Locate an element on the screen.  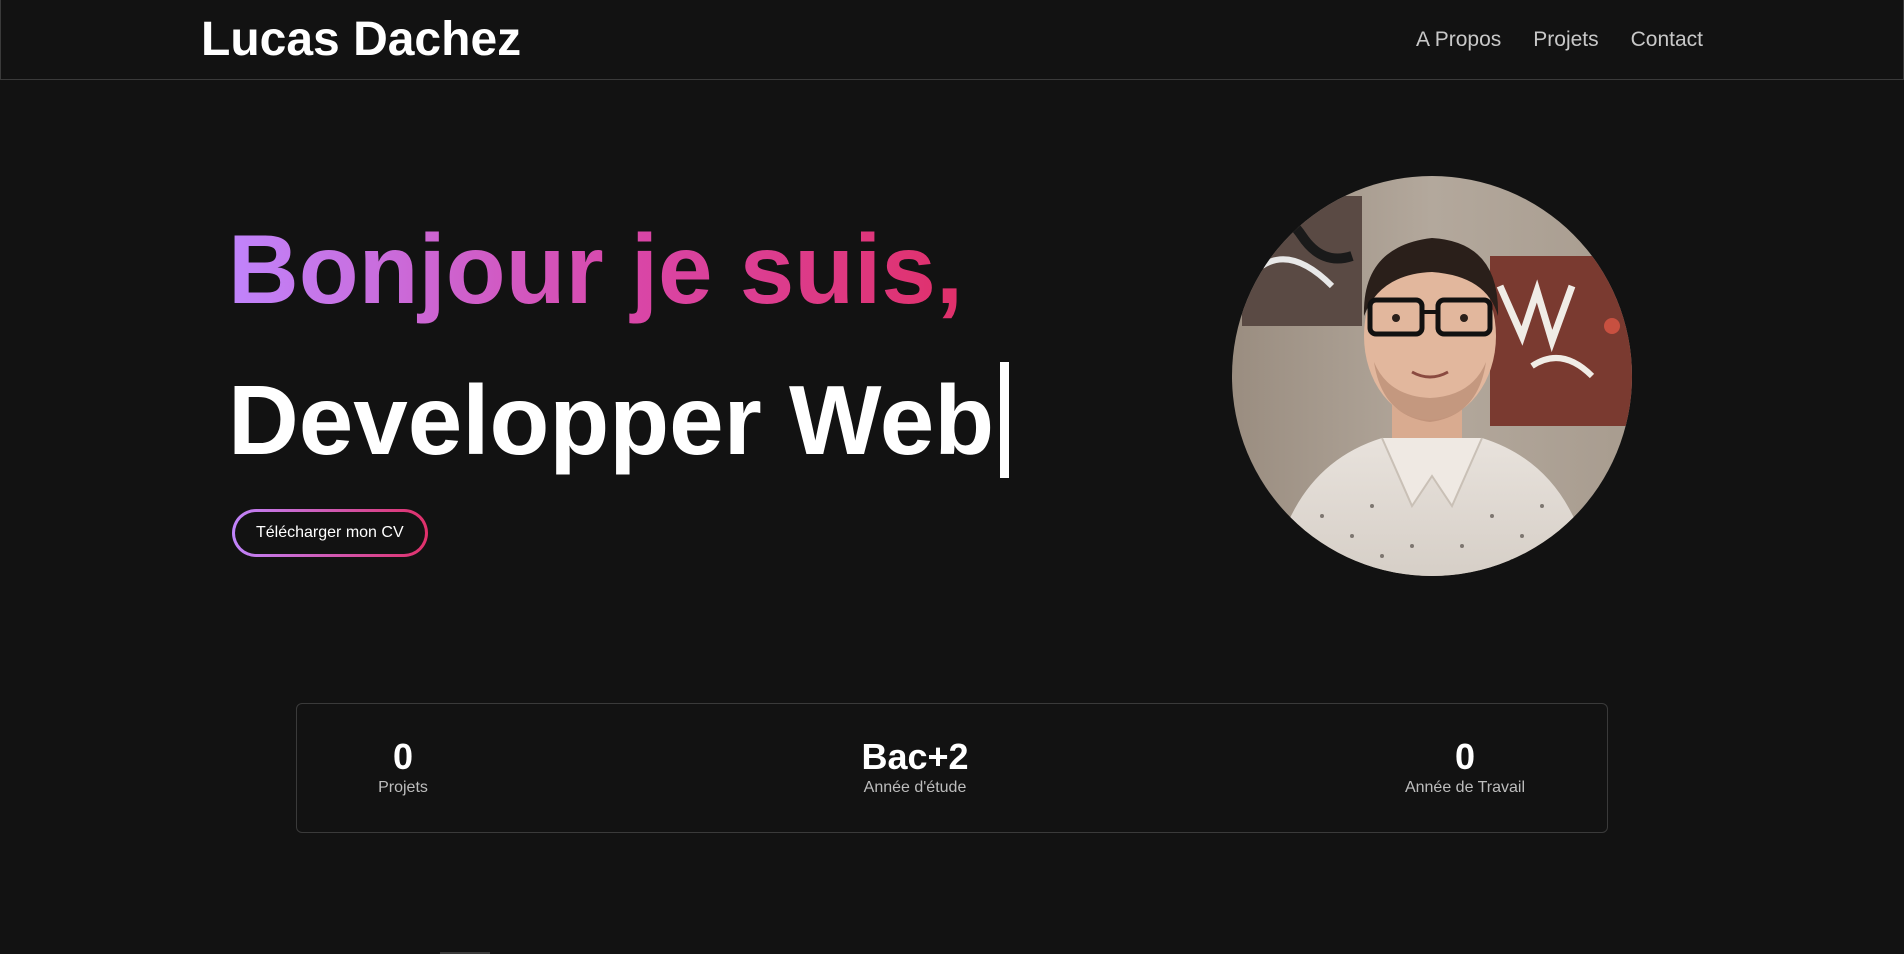
nav-link-contact: Contact is located at coordinates (1667, 40).